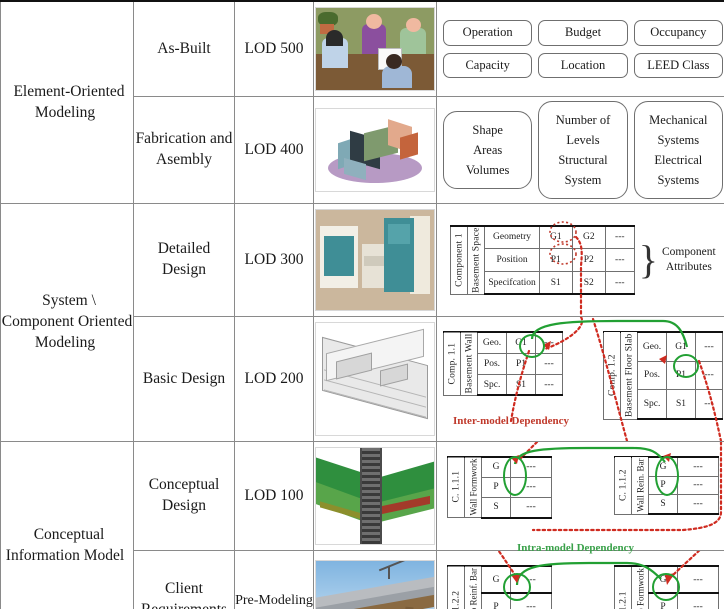 This screenshot has height=609, width=724. I want to click on lod-label: LOD 500, so click(274, 48).